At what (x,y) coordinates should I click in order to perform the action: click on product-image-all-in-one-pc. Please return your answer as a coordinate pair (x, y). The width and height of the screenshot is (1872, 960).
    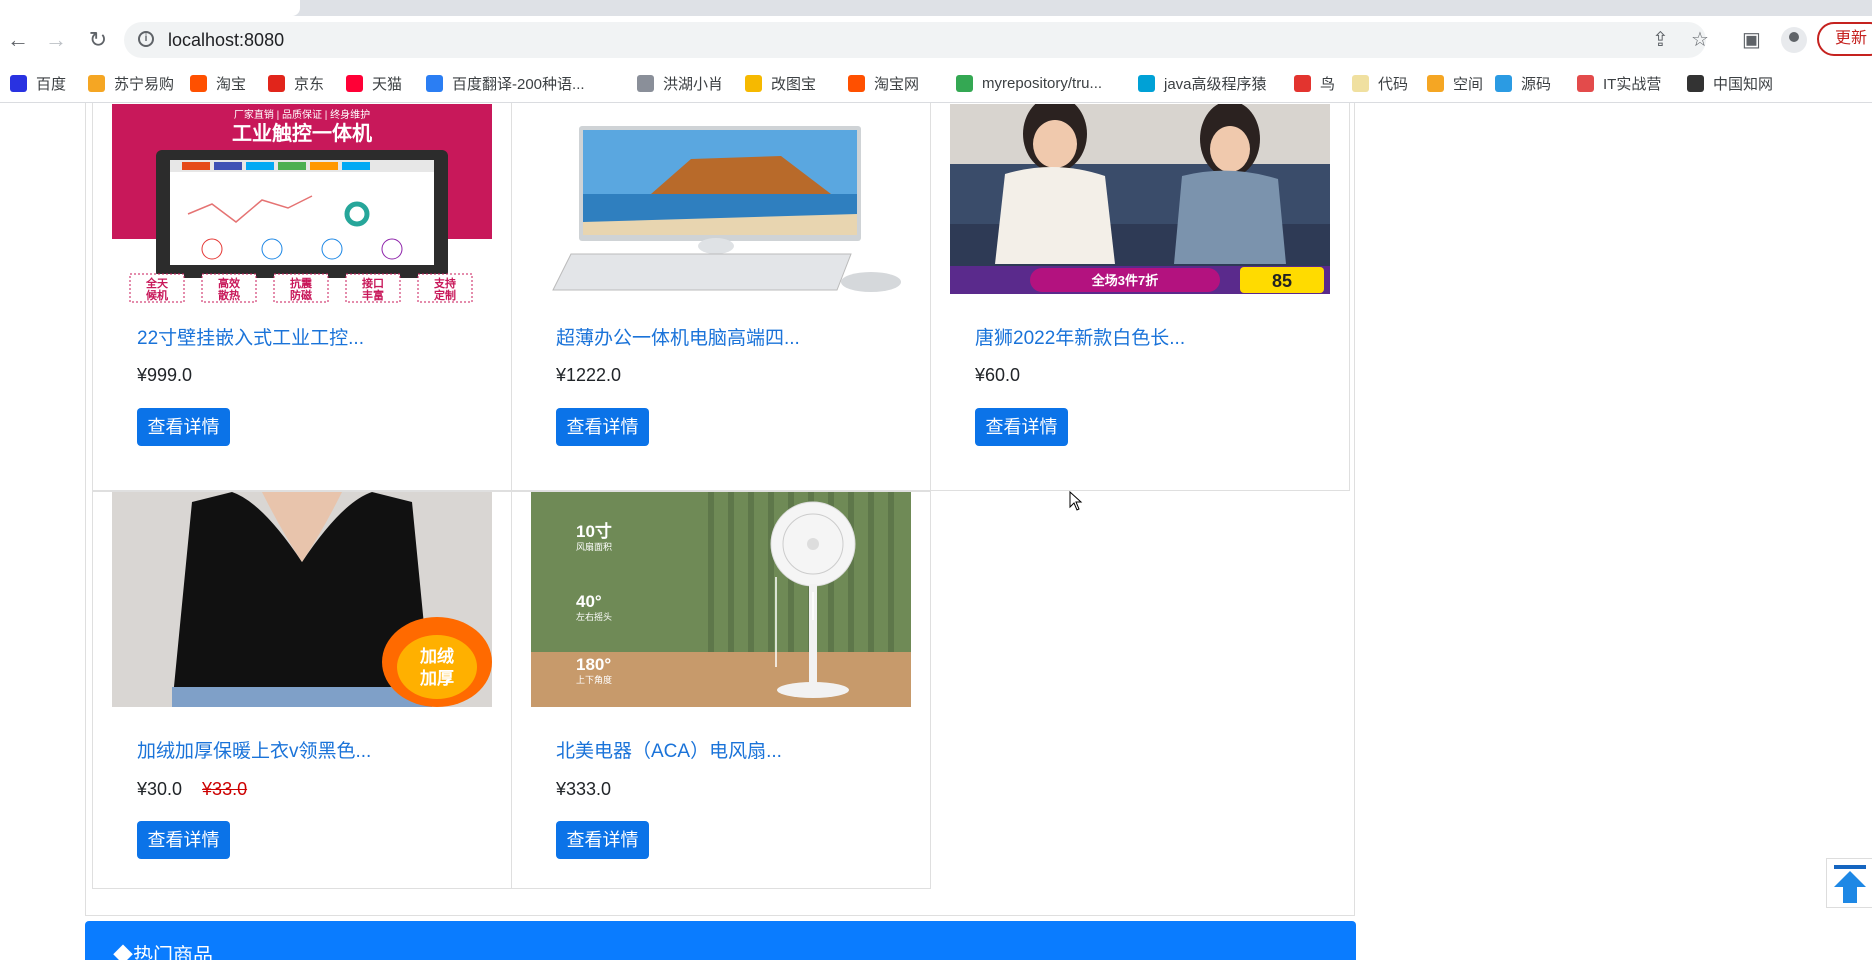
    Looking at the image, I should click on (721, 204).